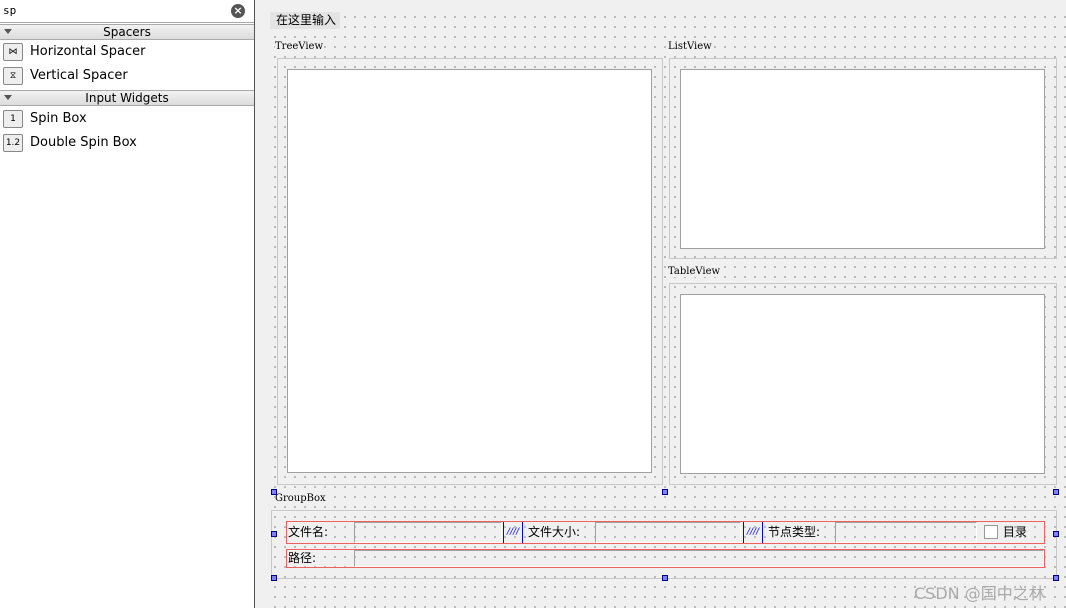 The height and width of the screenshot is (608, 1066). What do you see at coordinates (305, 20) in the screenshot?
I see `top-line-edit: 在这里输入` at bounding box center [305, 20].